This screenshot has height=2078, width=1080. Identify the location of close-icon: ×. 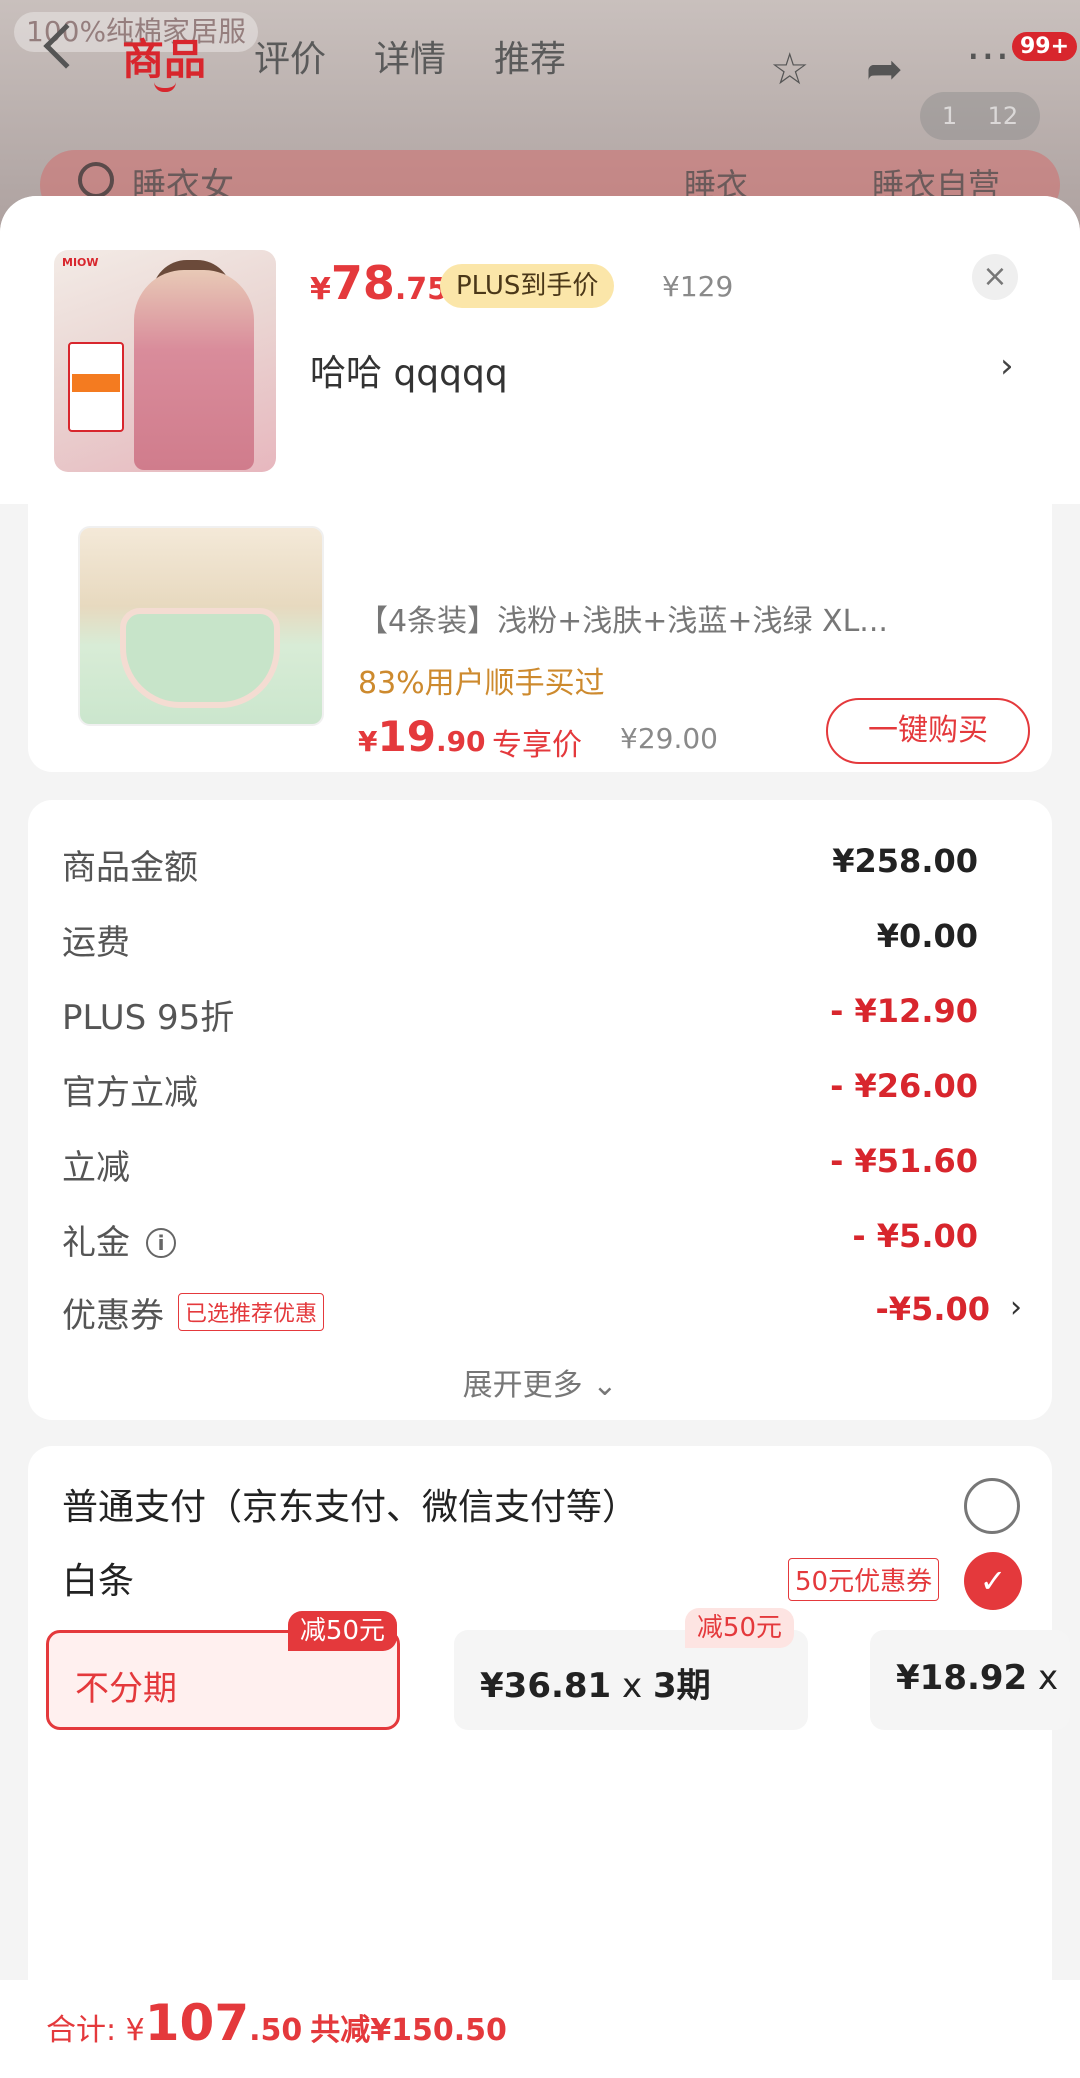
(995, 277).